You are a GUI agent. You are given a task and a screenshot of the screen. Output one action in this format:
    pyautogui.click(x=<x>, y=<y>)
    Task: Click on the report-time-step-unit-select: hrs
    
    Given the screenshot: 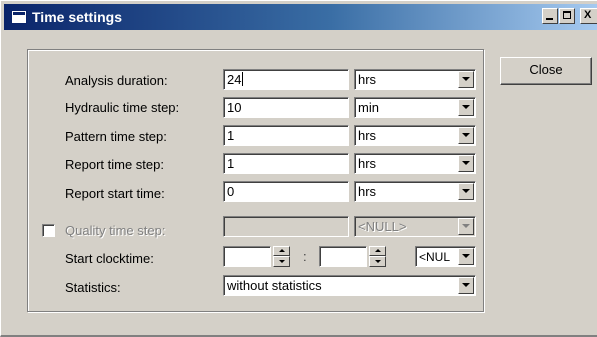 What is the action you would take?
    pyautogui.click(x=415, y=163)
    